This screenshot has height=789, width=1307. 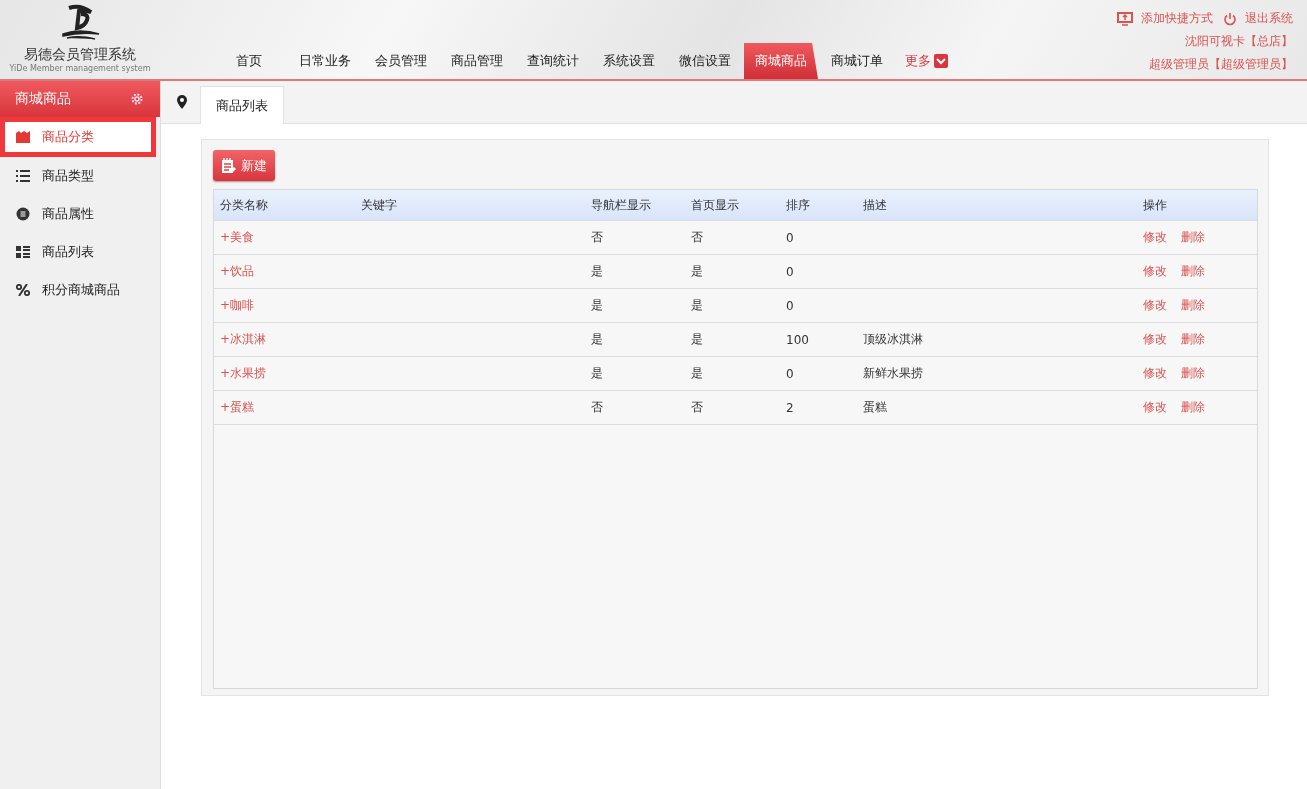 What do you see at coordinates (23, 176) in the screenshot?
I see `list-icon` at bounding box center [23, 176].